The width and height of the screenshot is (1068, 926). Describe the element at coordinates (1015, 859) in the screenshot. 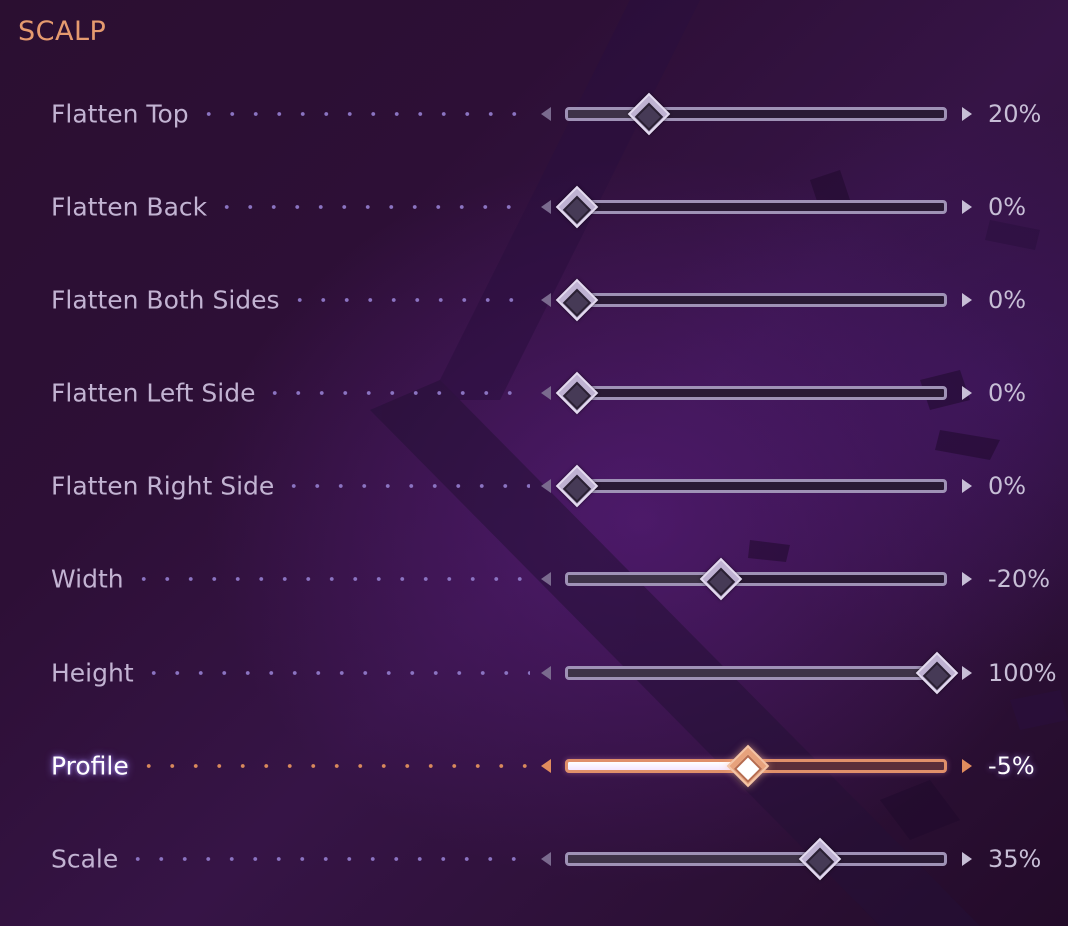

I see `slider-value: 35%` at that location.